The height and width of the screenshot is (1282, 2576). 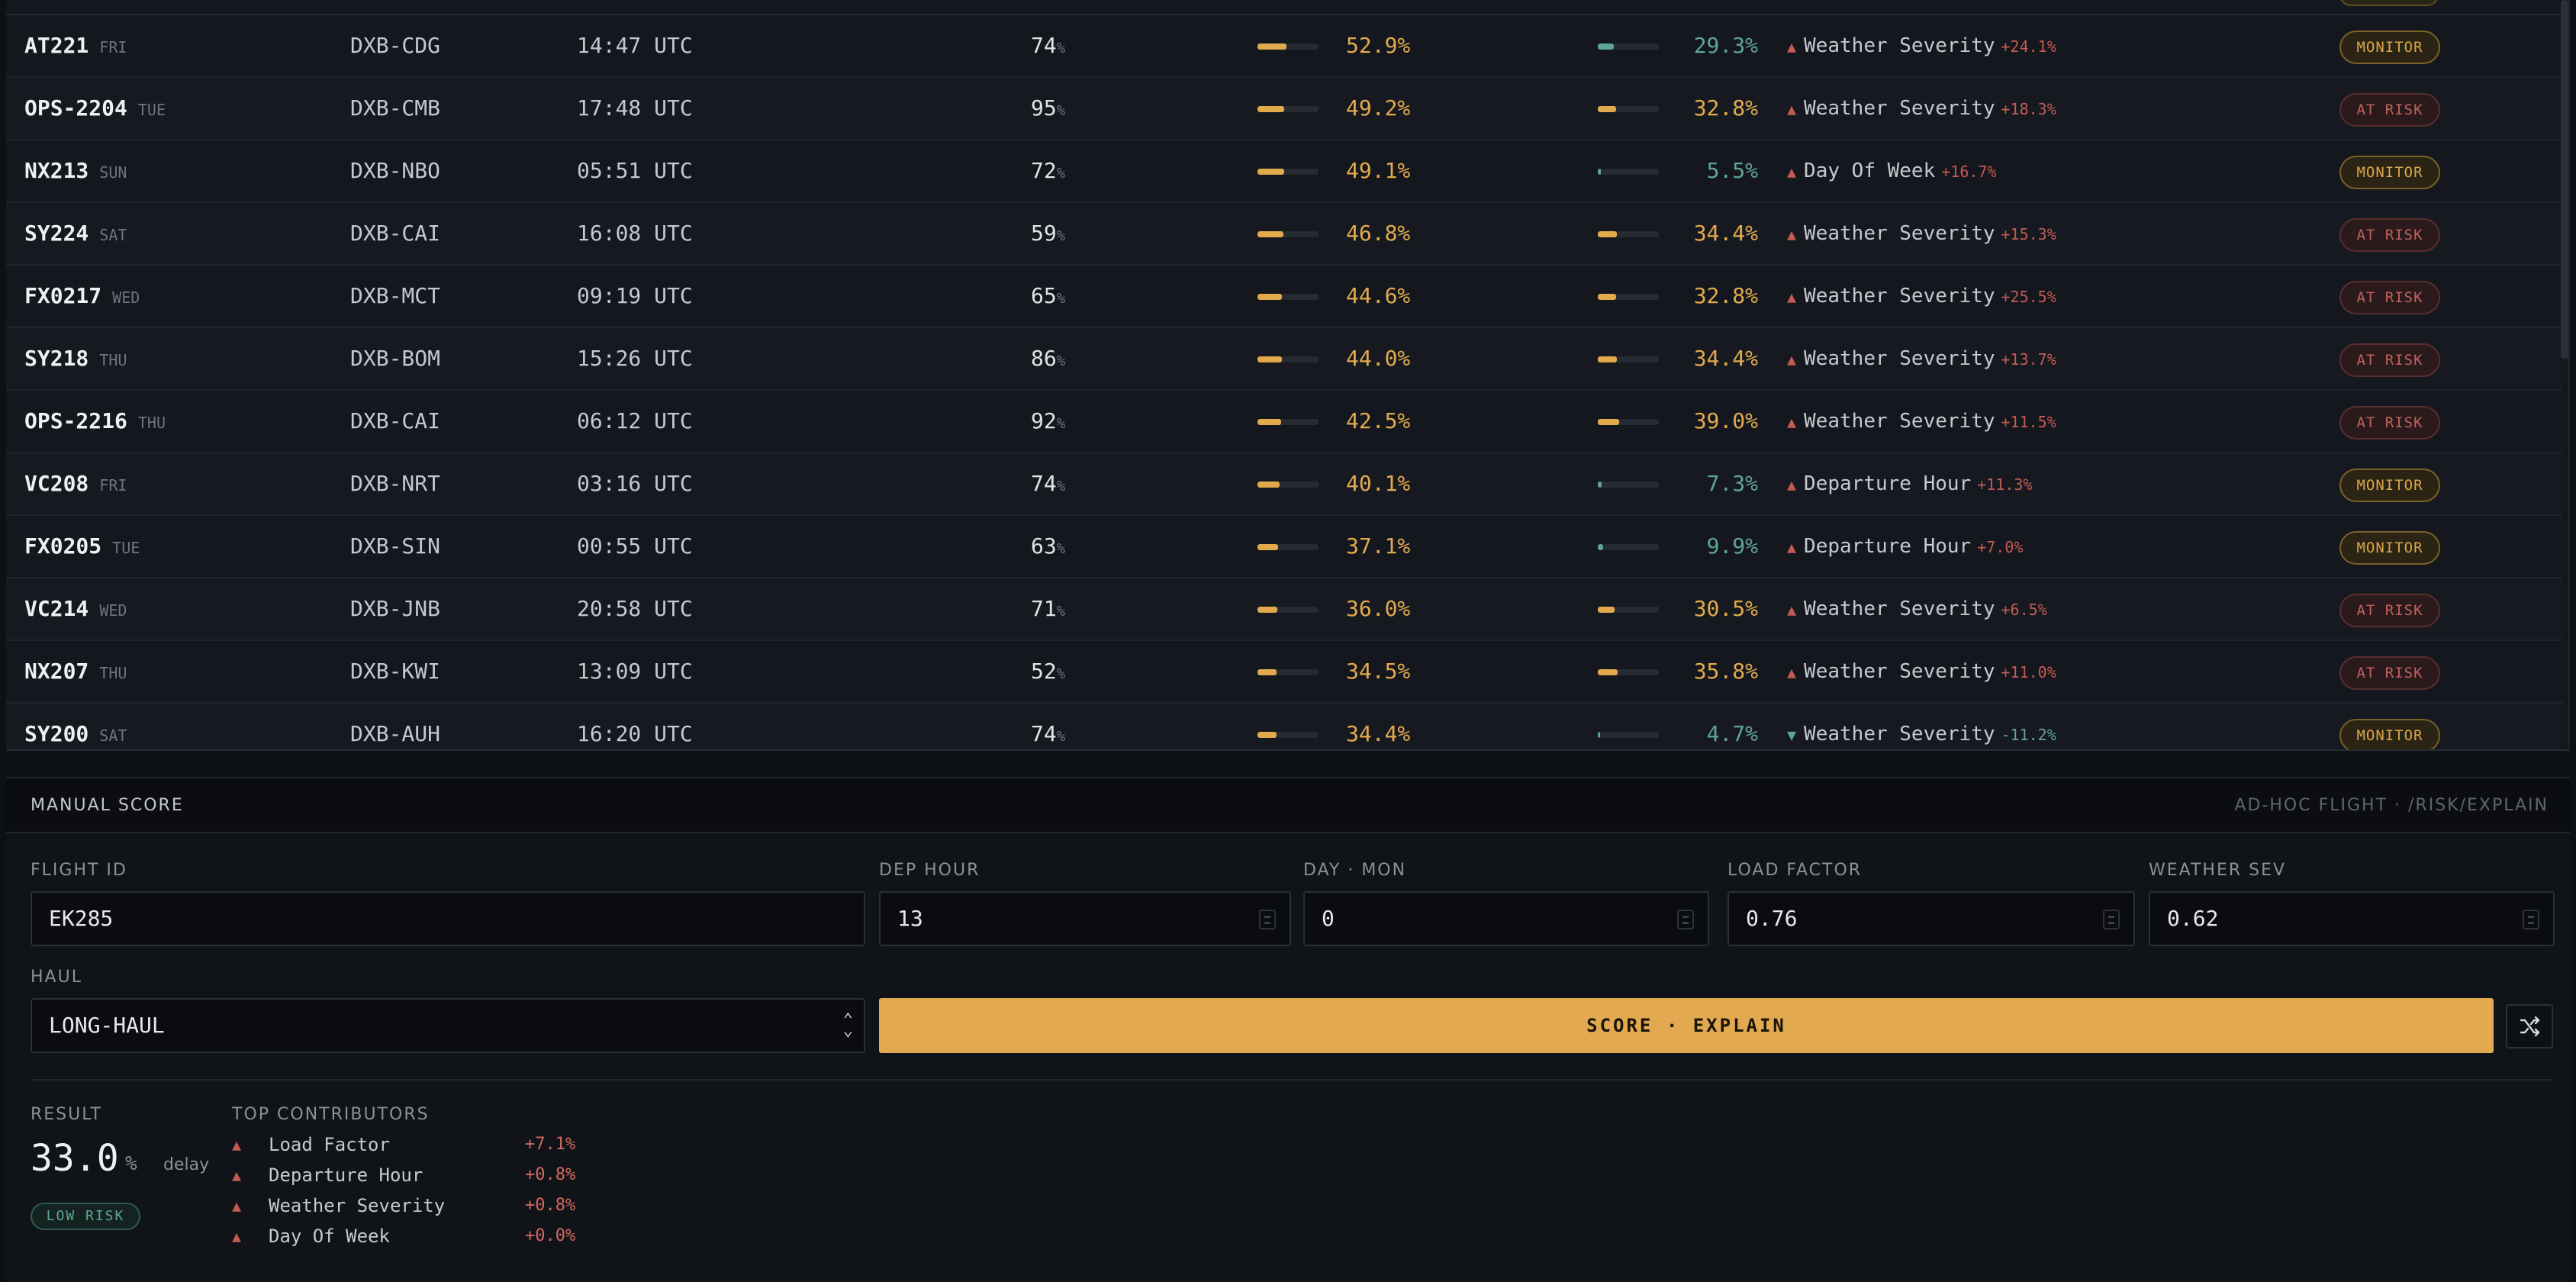 I want to click on delay-probability: 49.2%, so click(x=1378, y=108).